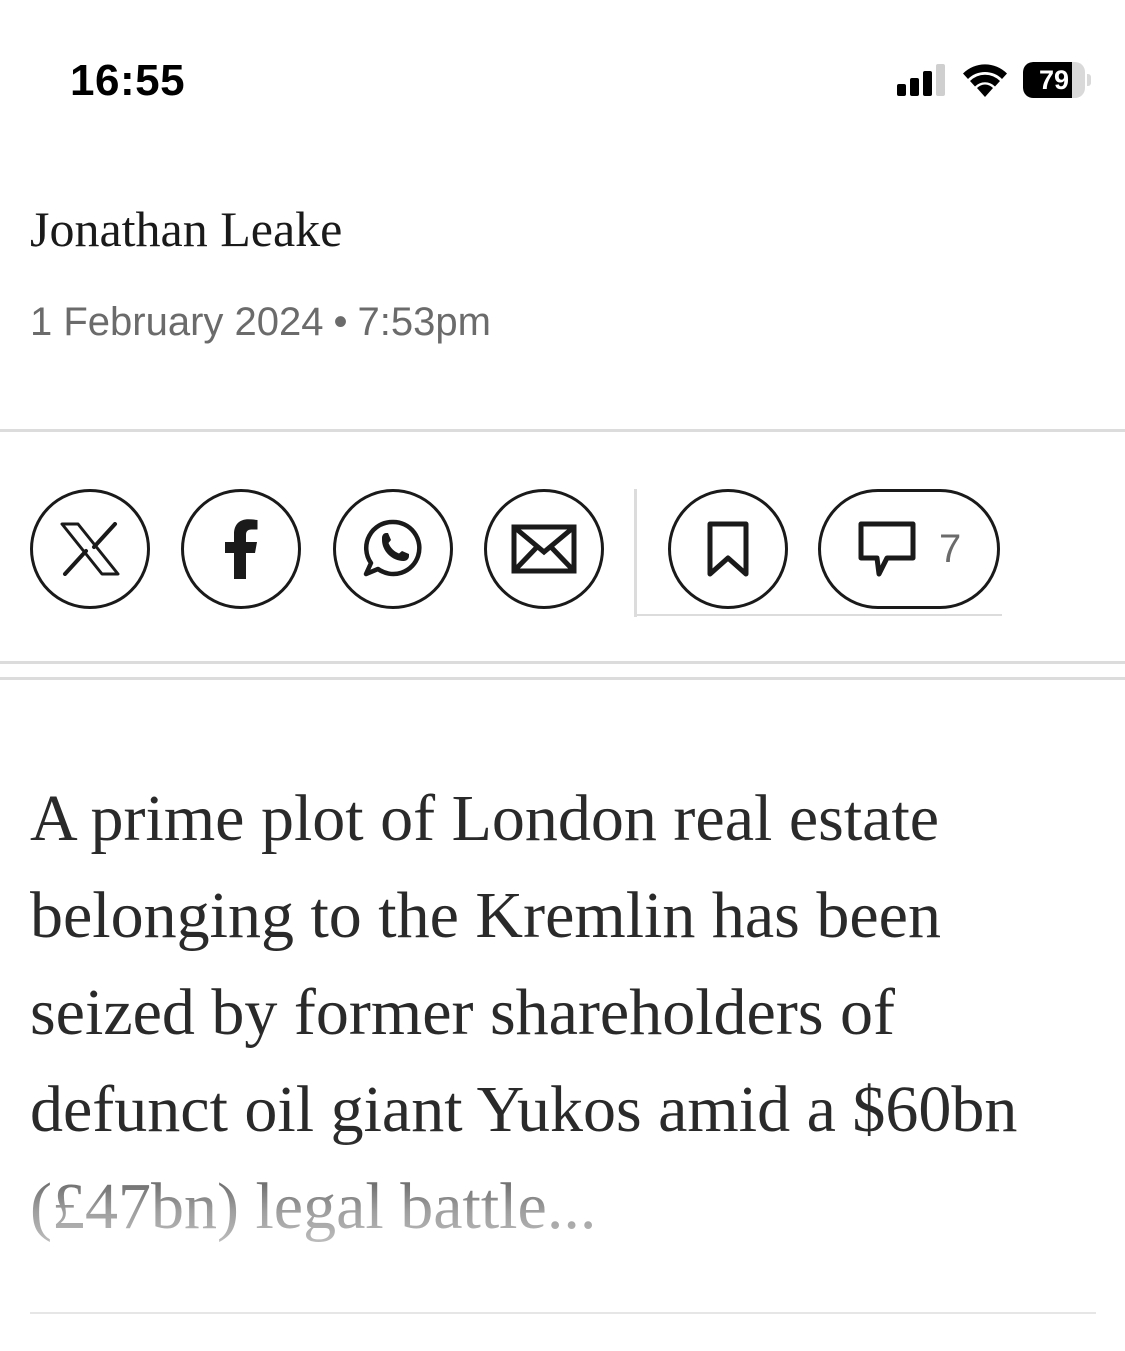  I want to click on wifi-icon, so click(985, 80).